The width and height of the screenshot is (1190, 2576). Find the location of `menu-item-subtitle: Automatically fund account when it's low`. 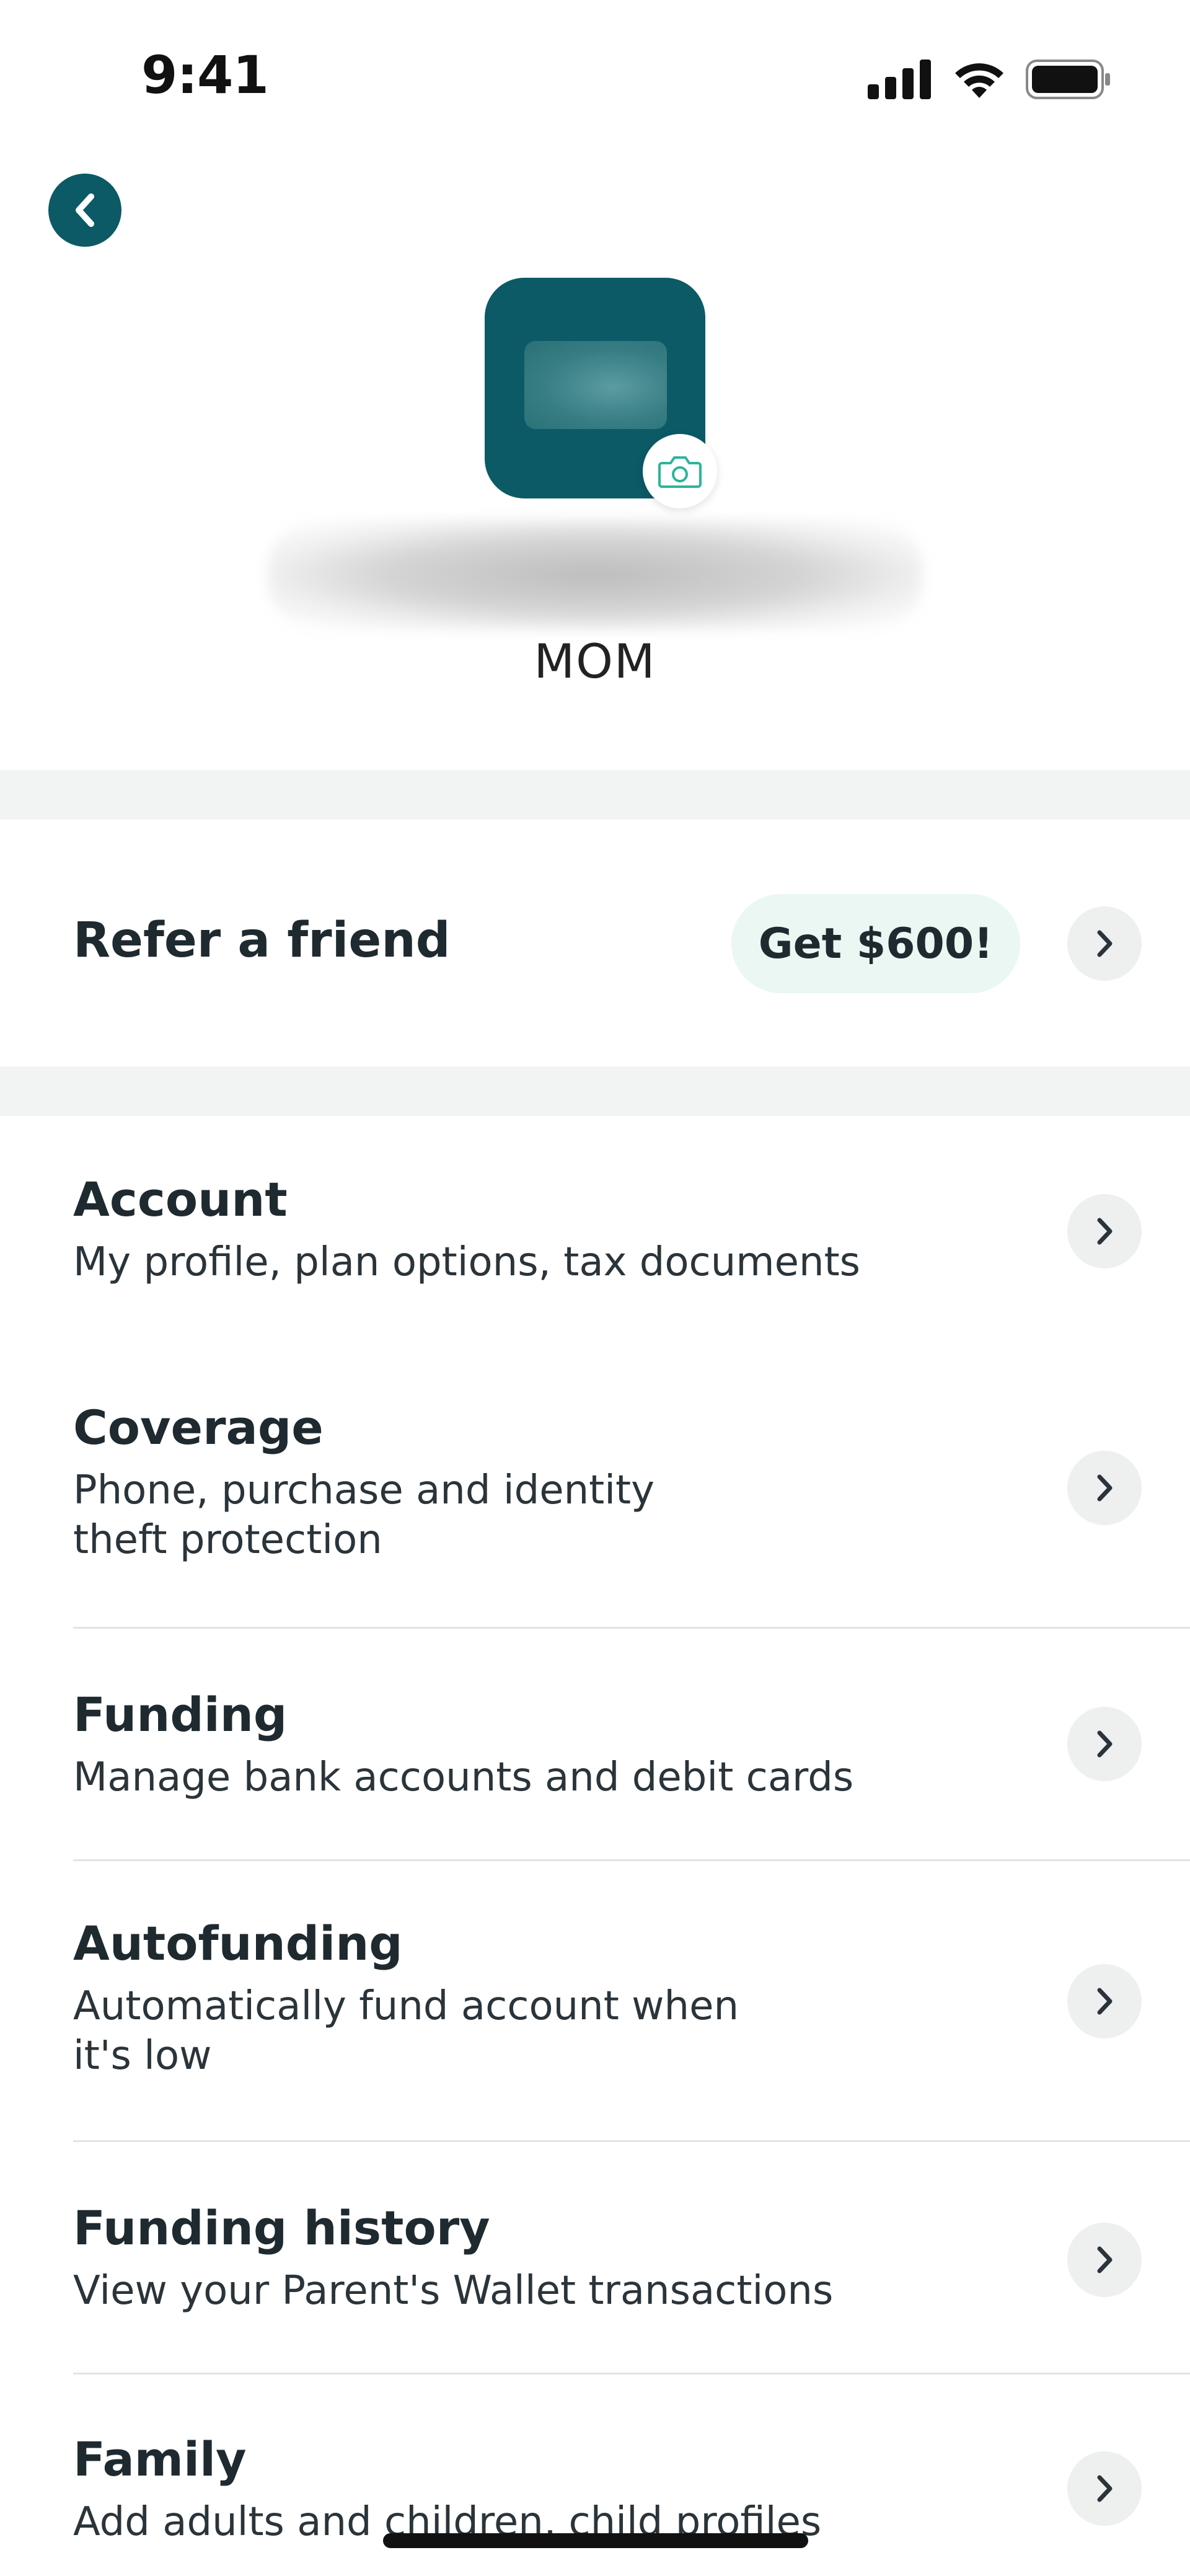

menu-item-subtitle: Automatically fund account when it's low is located at coordinates (406, 2031).